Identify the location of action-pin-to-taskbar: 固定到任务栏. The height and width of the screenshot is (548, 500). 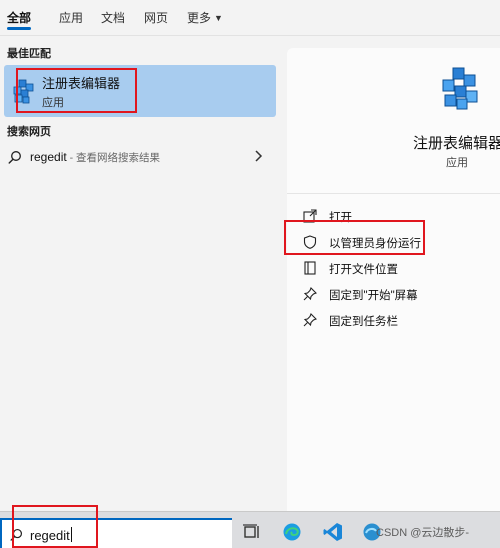
(398, 321).